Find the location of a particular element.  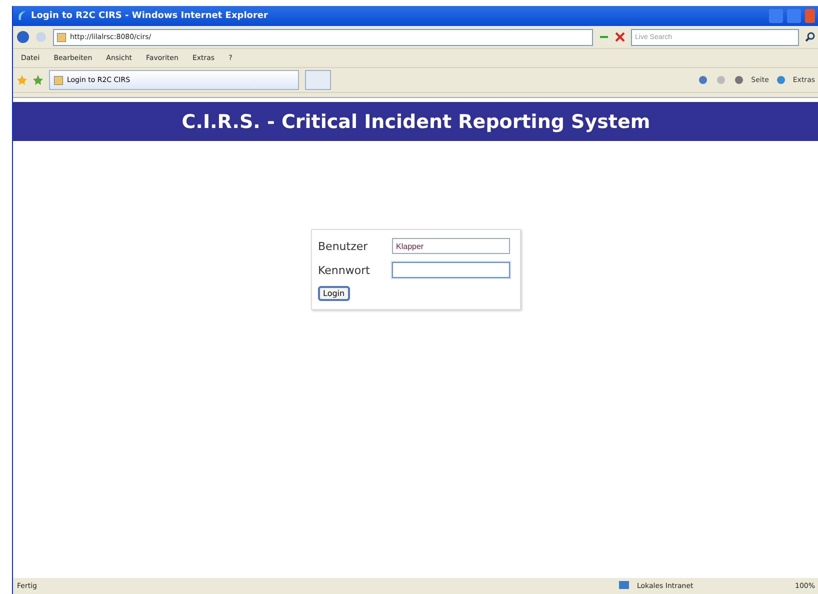

intranet-icon is located at coordinates (623, 586).